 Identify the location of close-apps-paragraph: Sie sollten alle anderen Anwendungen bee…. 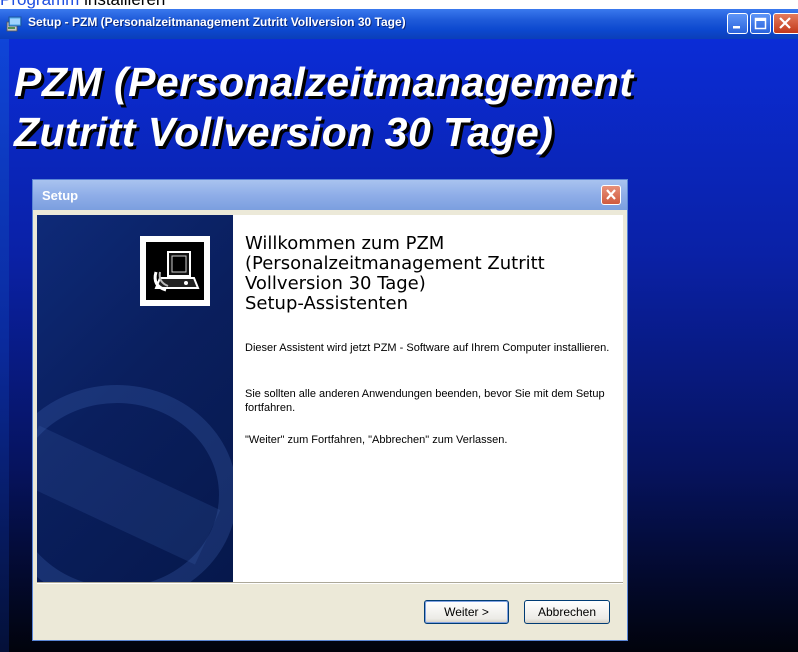
(425, 401).